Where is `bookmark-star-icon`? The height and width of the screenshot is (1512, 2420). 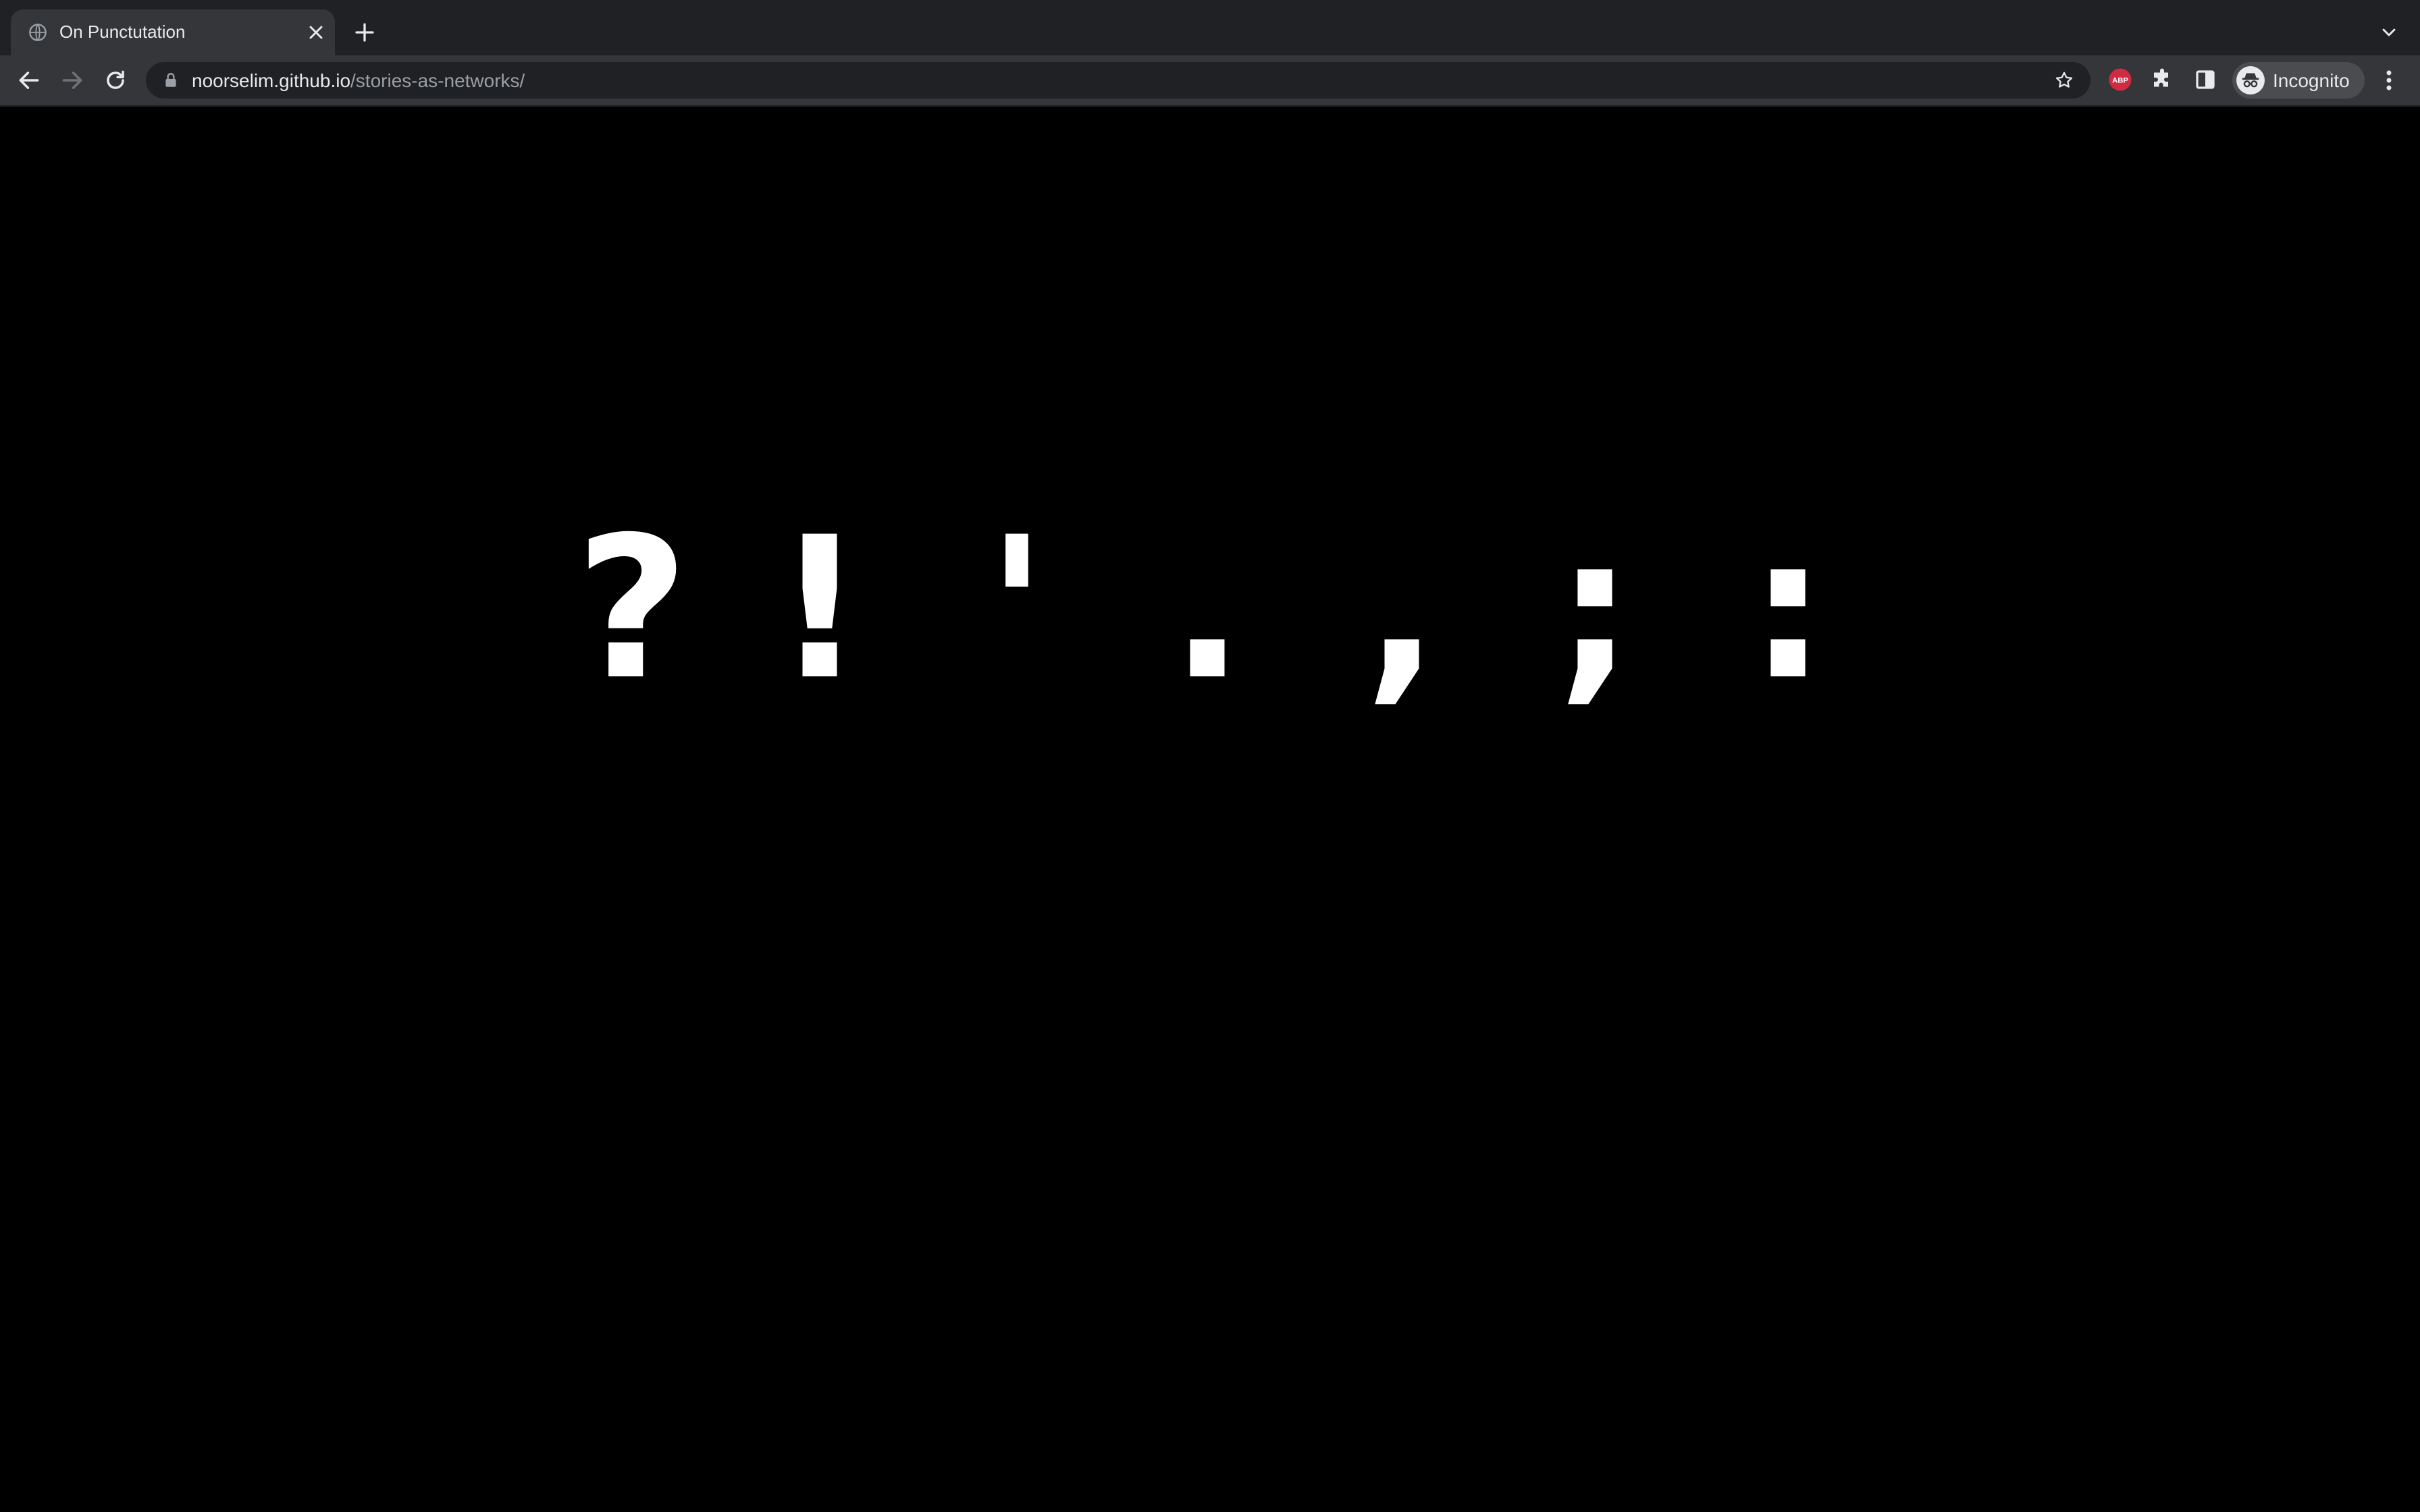 bookmark-star-icon is located at coordinates (2064, 80).